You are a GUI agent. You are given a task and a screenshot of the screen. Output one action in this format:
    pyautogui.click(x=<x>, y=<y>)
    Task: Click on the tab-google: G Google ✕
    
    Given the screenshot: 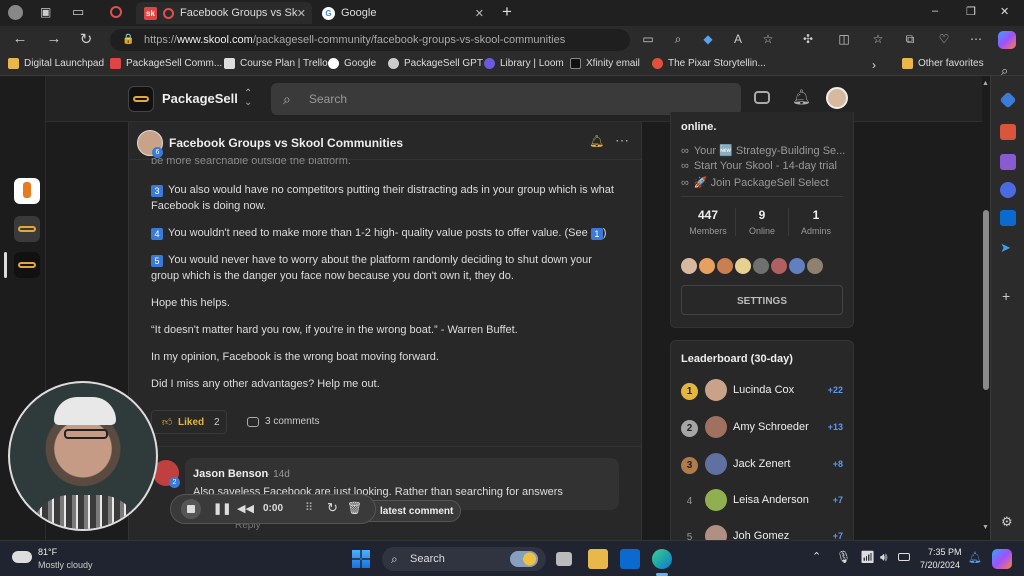 What is the action you would take?
    pyautogui.click(x=402, y=13)
    